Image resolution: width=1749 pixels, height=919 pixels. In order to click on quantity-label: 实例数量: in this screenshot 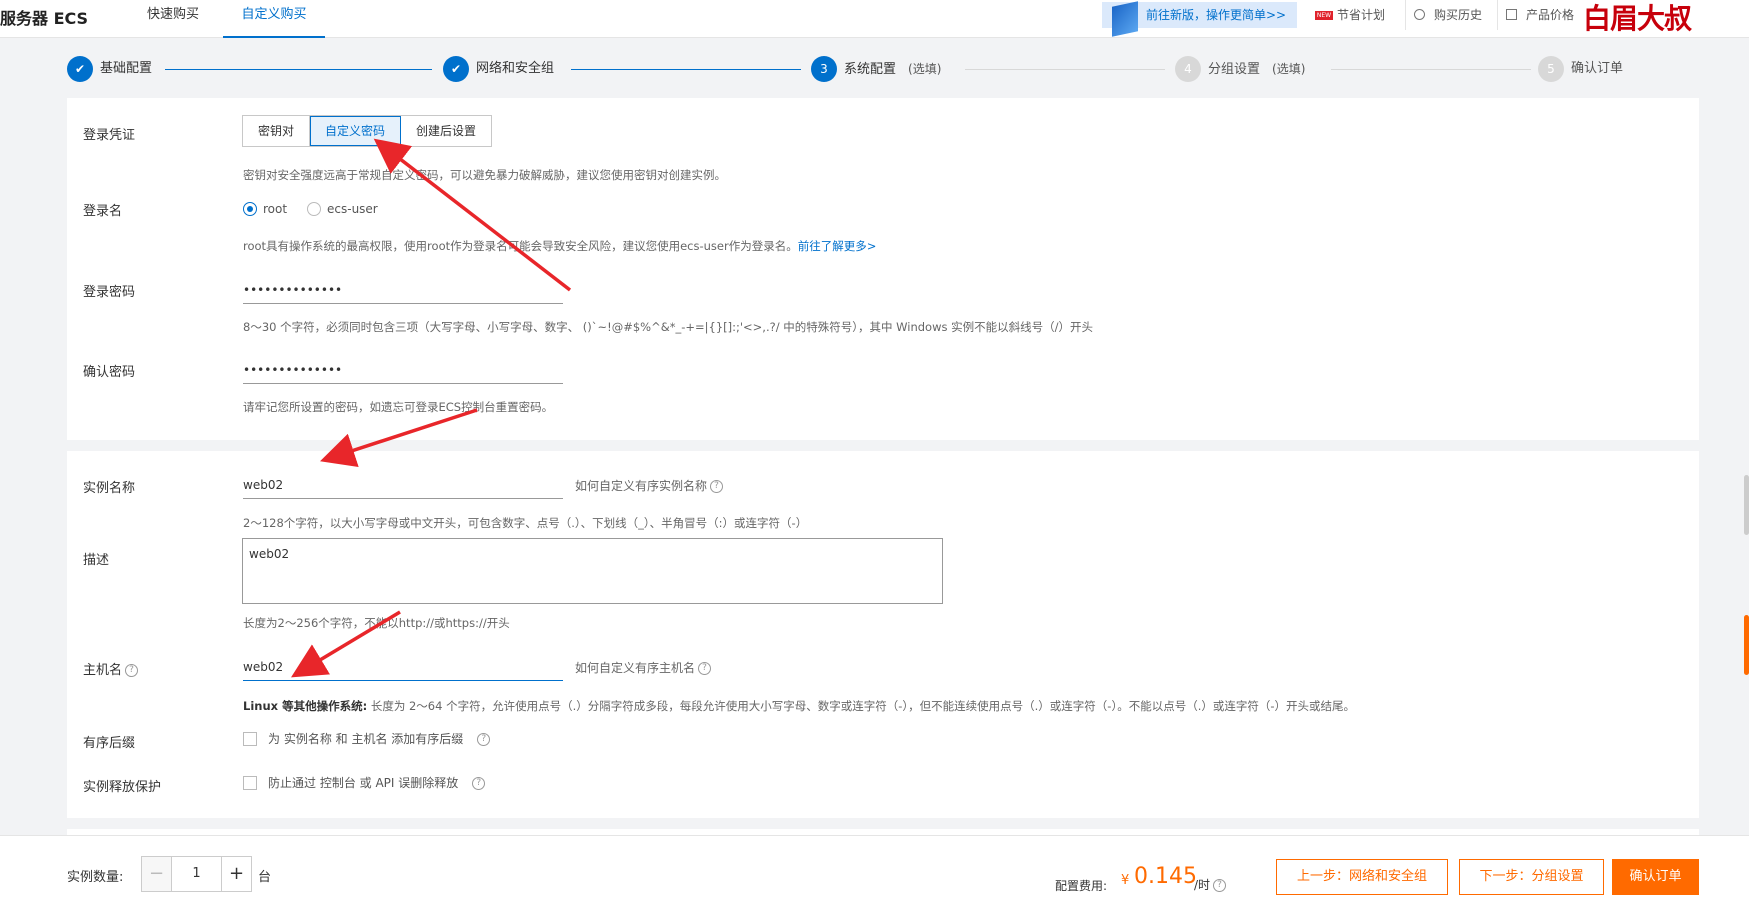, I will do `click(95, 877)`.